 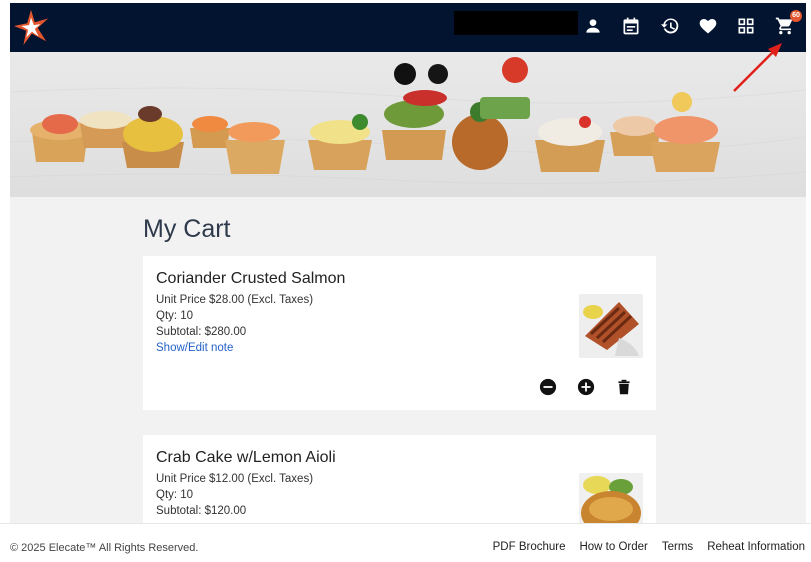 I want to click on footer-link-pdf-brochure: PDF Brochure, so click(x=529, y=547).